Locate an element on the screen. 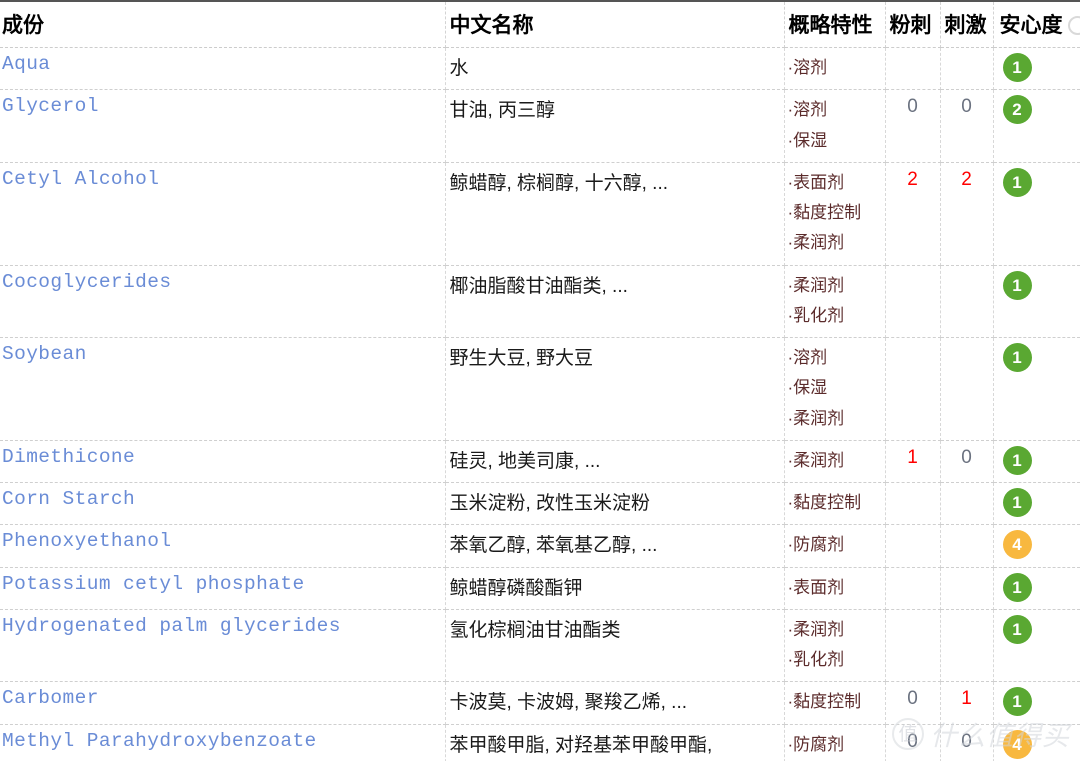  ingredient-name-link: Cocoglycerides is located at coordinates (223, 301).